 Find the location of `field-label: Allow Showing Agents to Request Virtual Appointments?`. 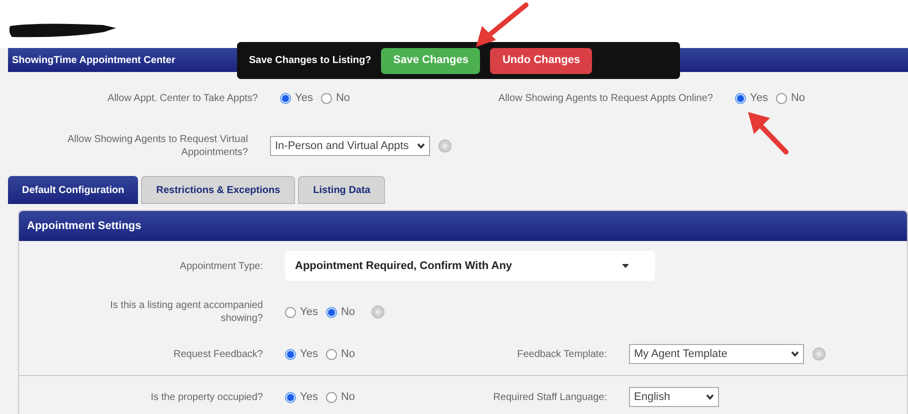

field-label: Allow Showing Agents to Request Virtual Appointments? is located at coordinates (158, 146).